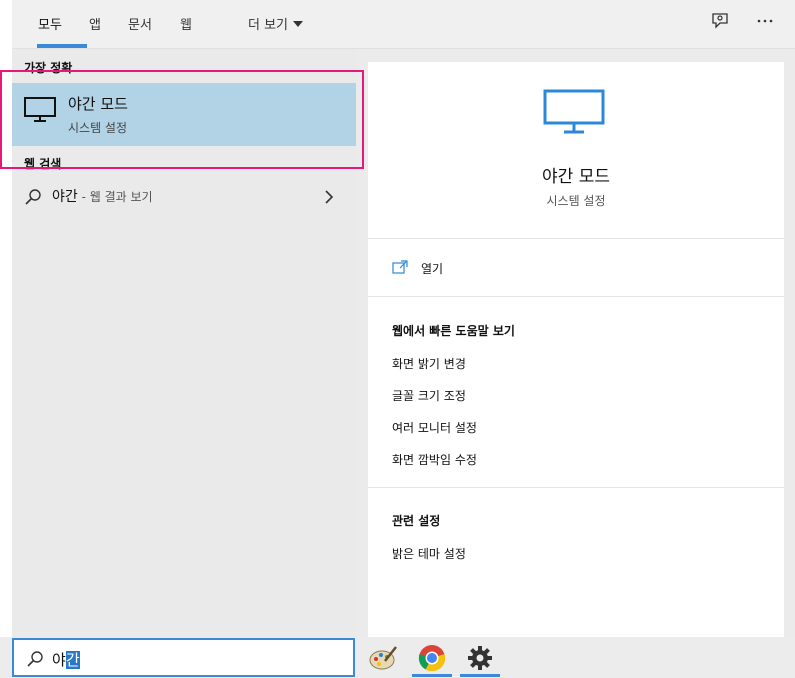 The width and height of the screenshot is (795, 678). I want to click on open-label: 열기, so click(432, 269).